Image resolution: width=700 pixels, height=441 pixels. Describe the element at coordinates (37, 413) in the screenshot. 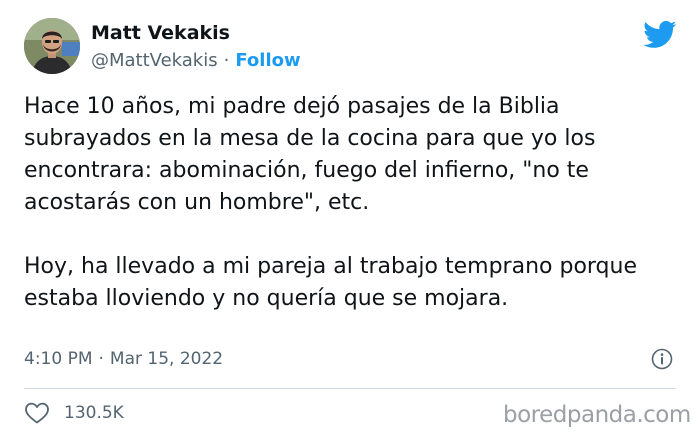

I see `heart-icon` at that location.